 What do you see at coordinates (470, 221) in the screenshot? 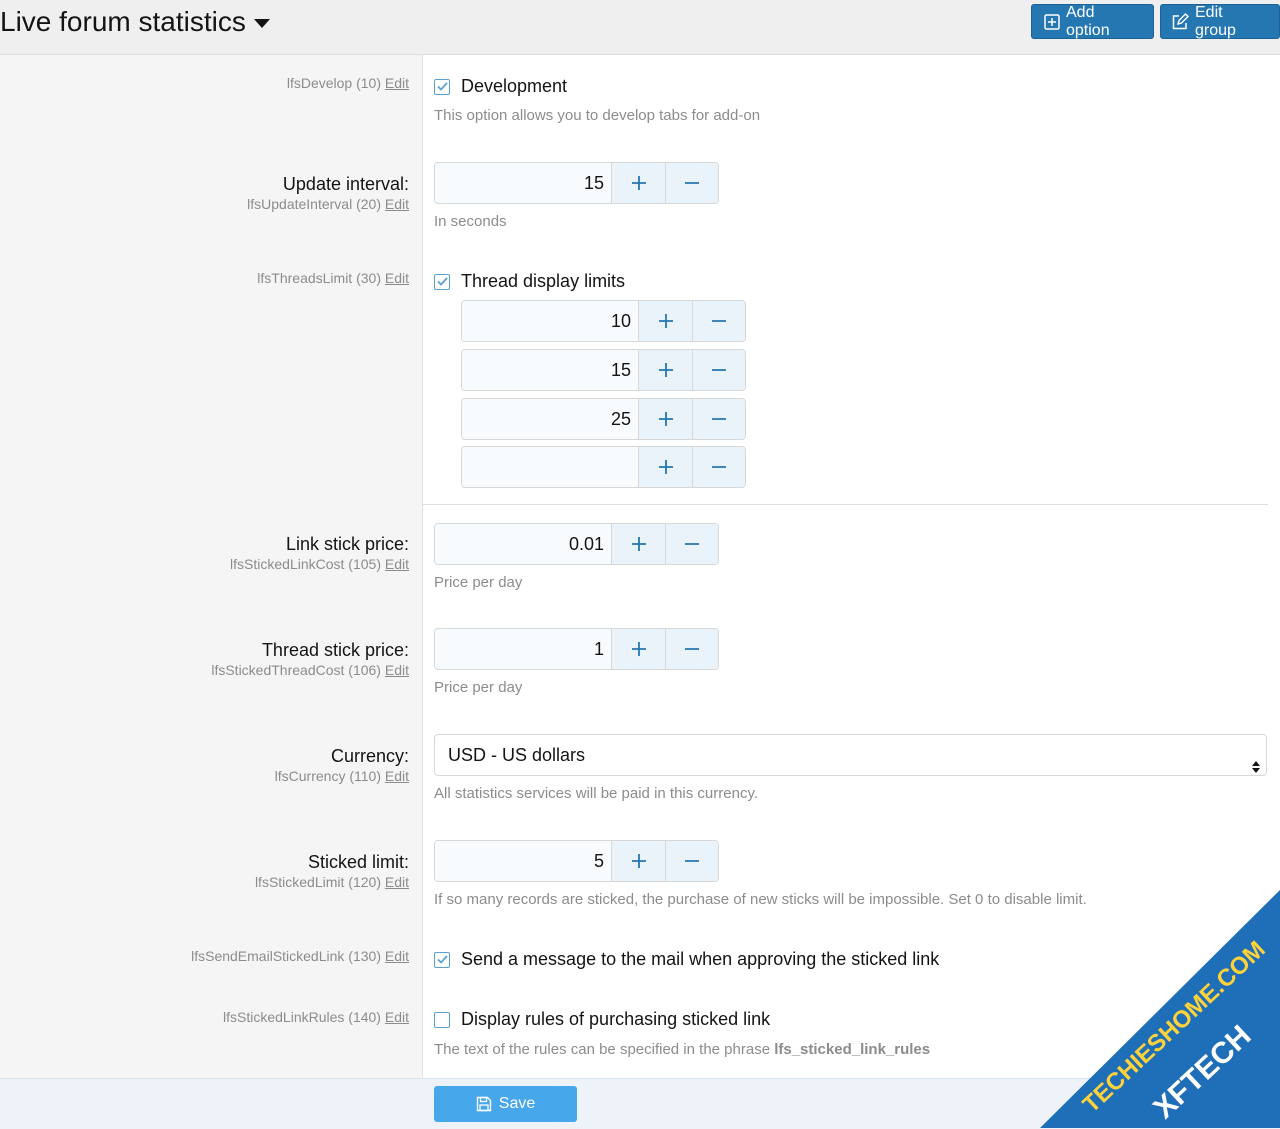
I see `explain-update-interval: In seconds` at bounding box center [470, 221].